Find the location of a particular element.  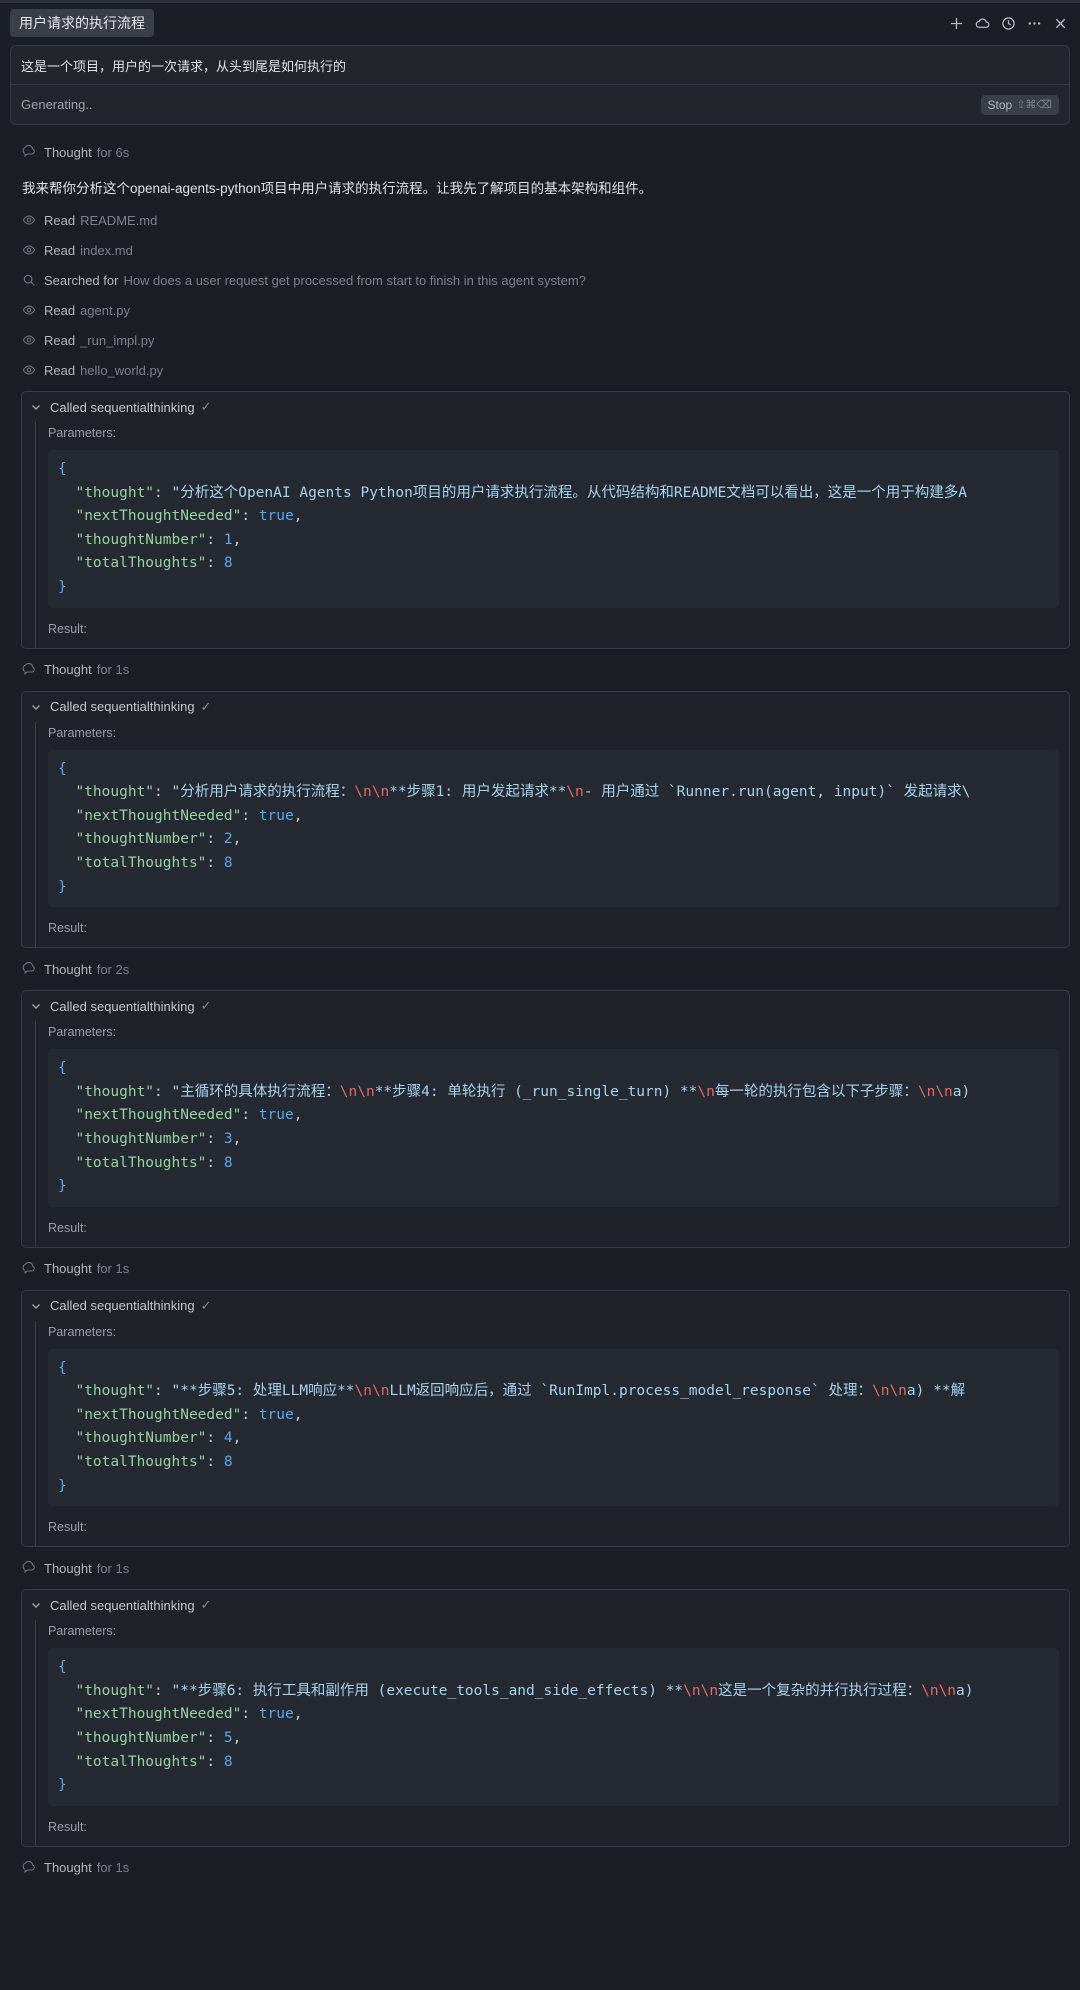

conversation-title: 用户请求的执行流程 is located at coordinates (82, 23).